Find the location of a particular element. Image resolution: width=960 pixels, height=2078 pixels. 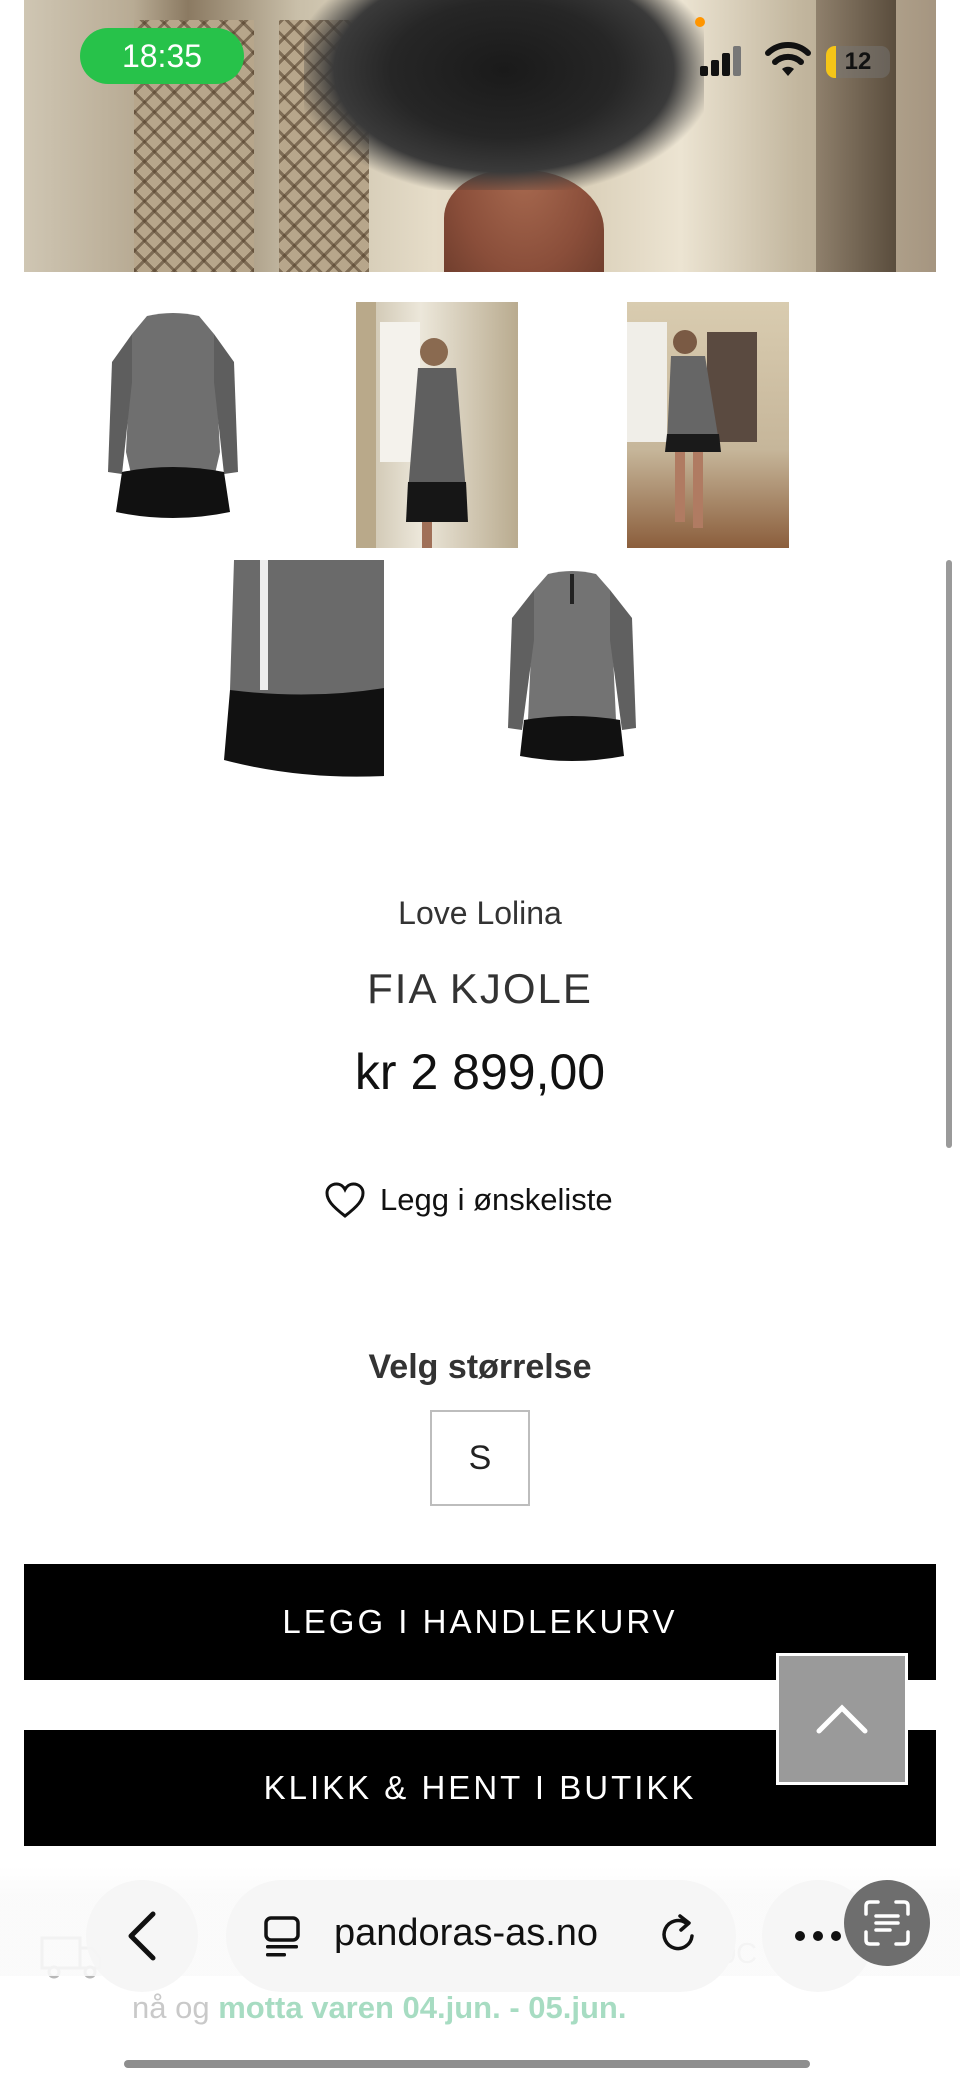

scroll-to-top-button is located at coordinates (842, 1719).